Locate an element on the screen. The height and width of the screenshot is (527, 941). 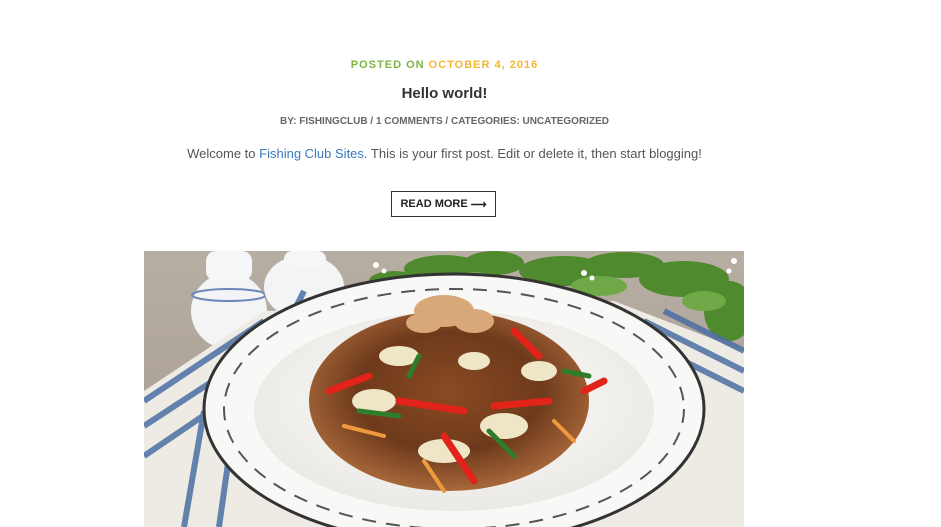
posted-on-label: POSTED ON is located at coordinates (387, 65).